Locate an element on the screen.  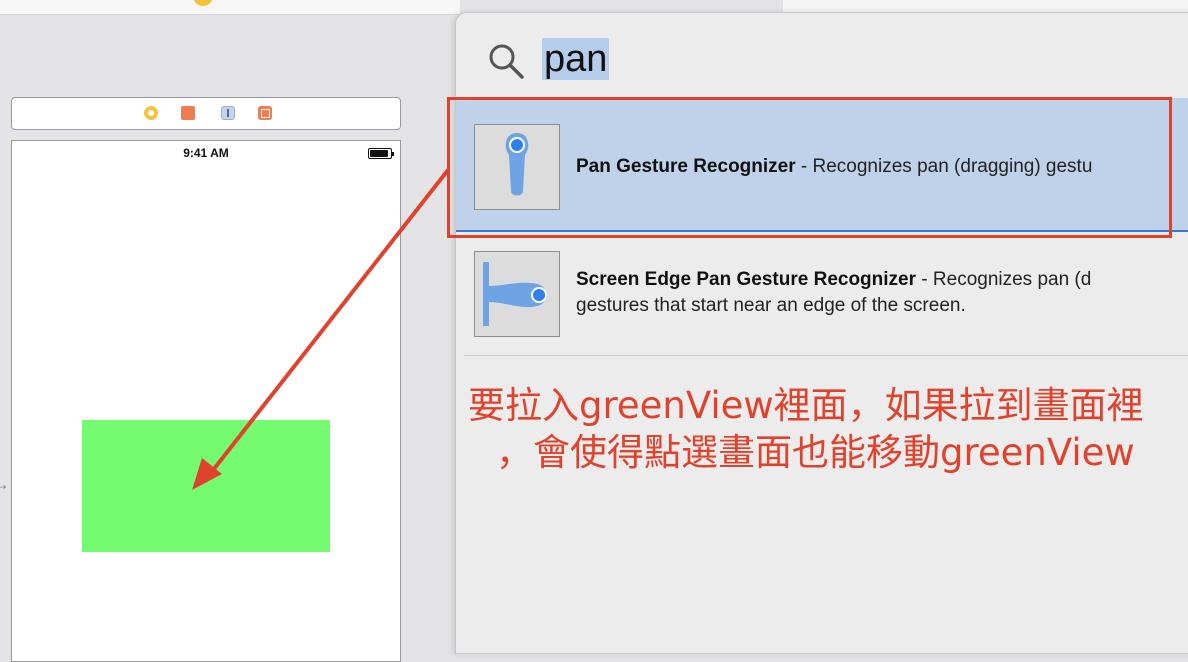
annotation-arrow is located at coordinates (321, 329).